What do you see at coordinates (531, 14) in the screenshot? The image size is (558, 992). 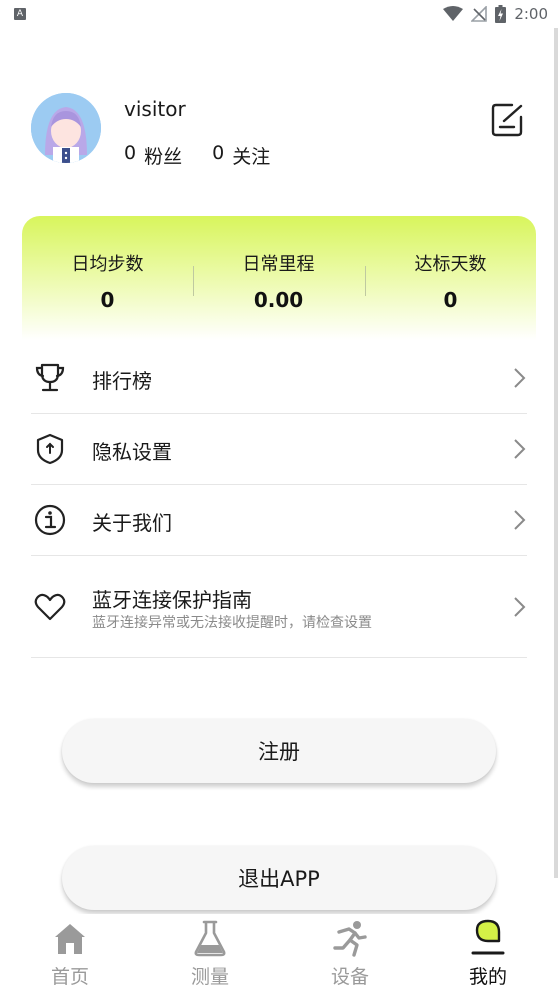 I see `status-time: 2:00` at bounding box center [531, 14].